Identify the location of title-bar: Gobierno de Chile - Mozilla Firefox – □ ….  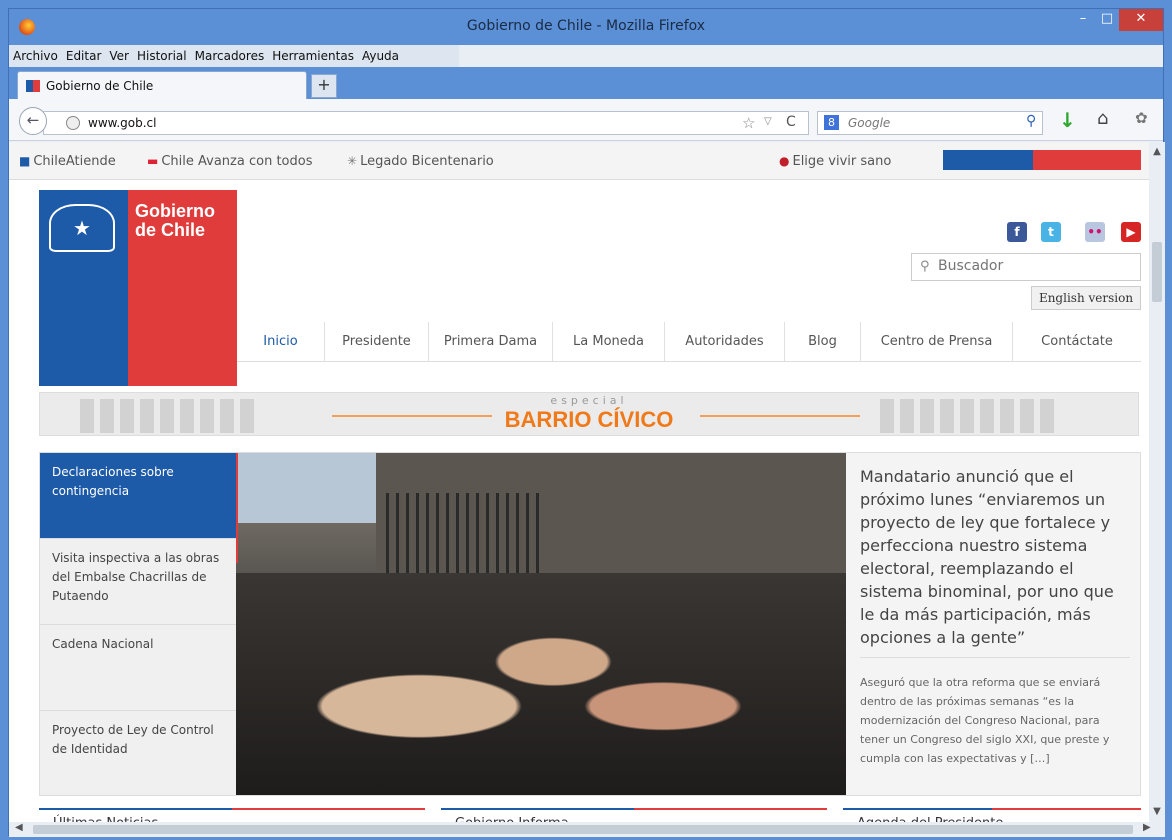
(586, 27).